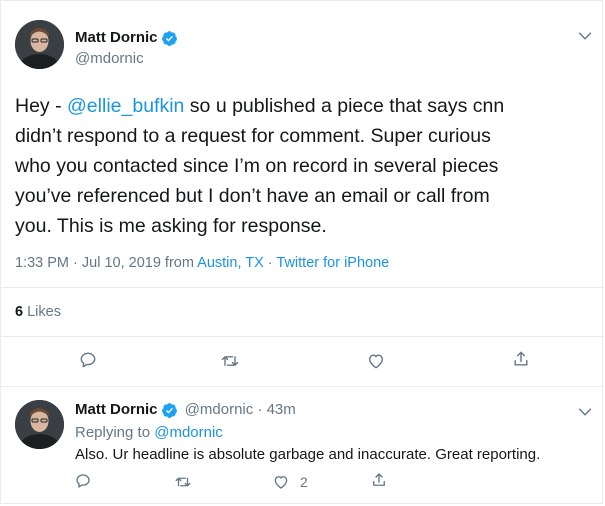 This screenshot has height=506, width=605. Describe the element at coordinates (88, 360) in the screenshot. I see `reply-icon` at that location.